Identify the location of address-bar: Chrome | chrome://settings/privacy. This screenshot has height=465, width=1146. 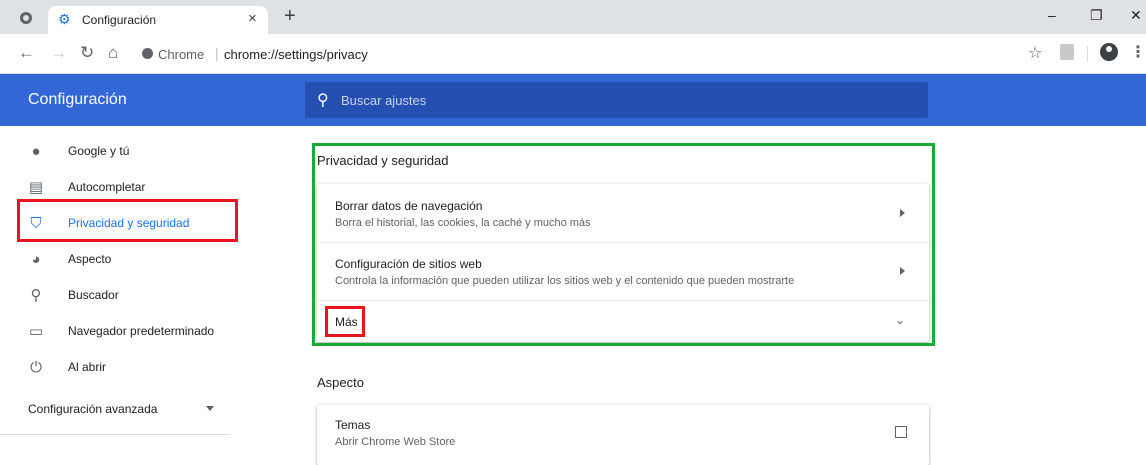
(581, 54).